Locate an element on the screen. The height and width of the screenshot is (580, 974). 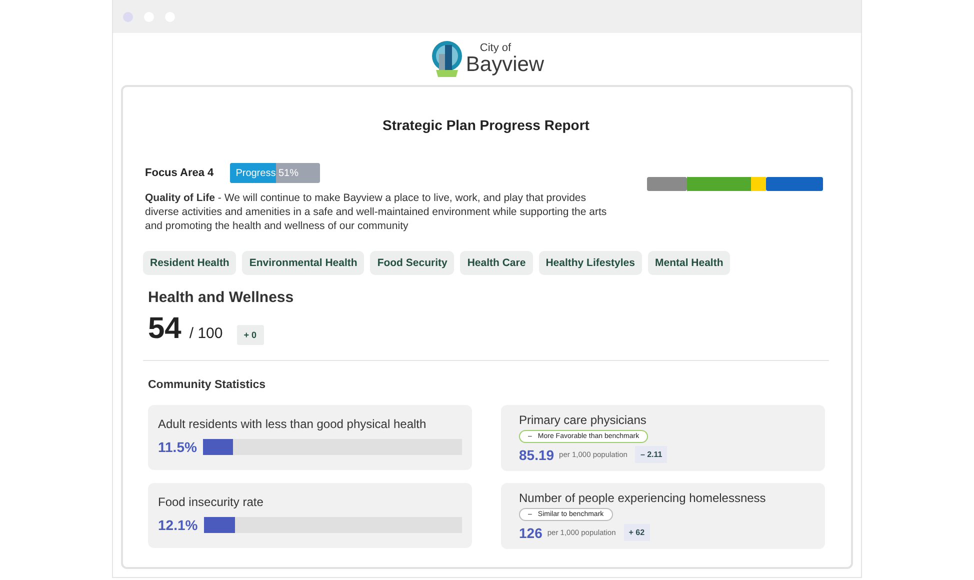
stat-change: – 2.11 is located at coordinates (651, 454).